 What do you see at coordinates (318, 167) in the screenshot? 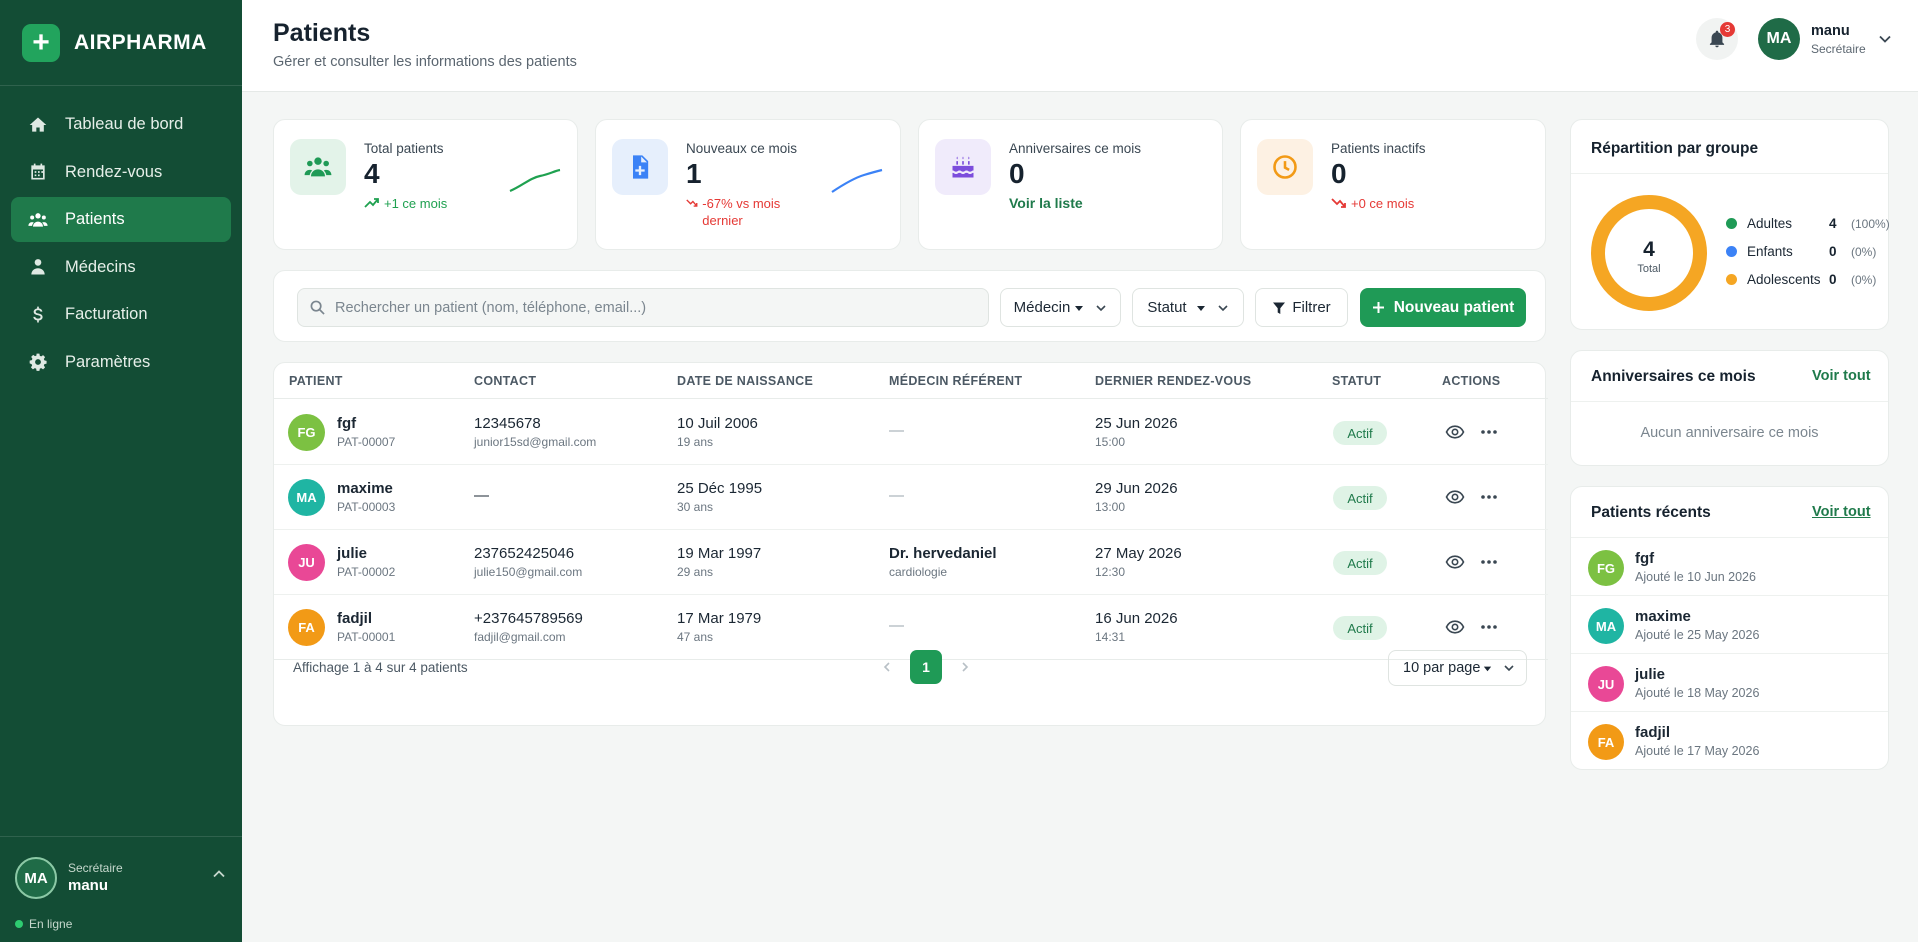
I see `users-icon` at bounding box center [318, 167].